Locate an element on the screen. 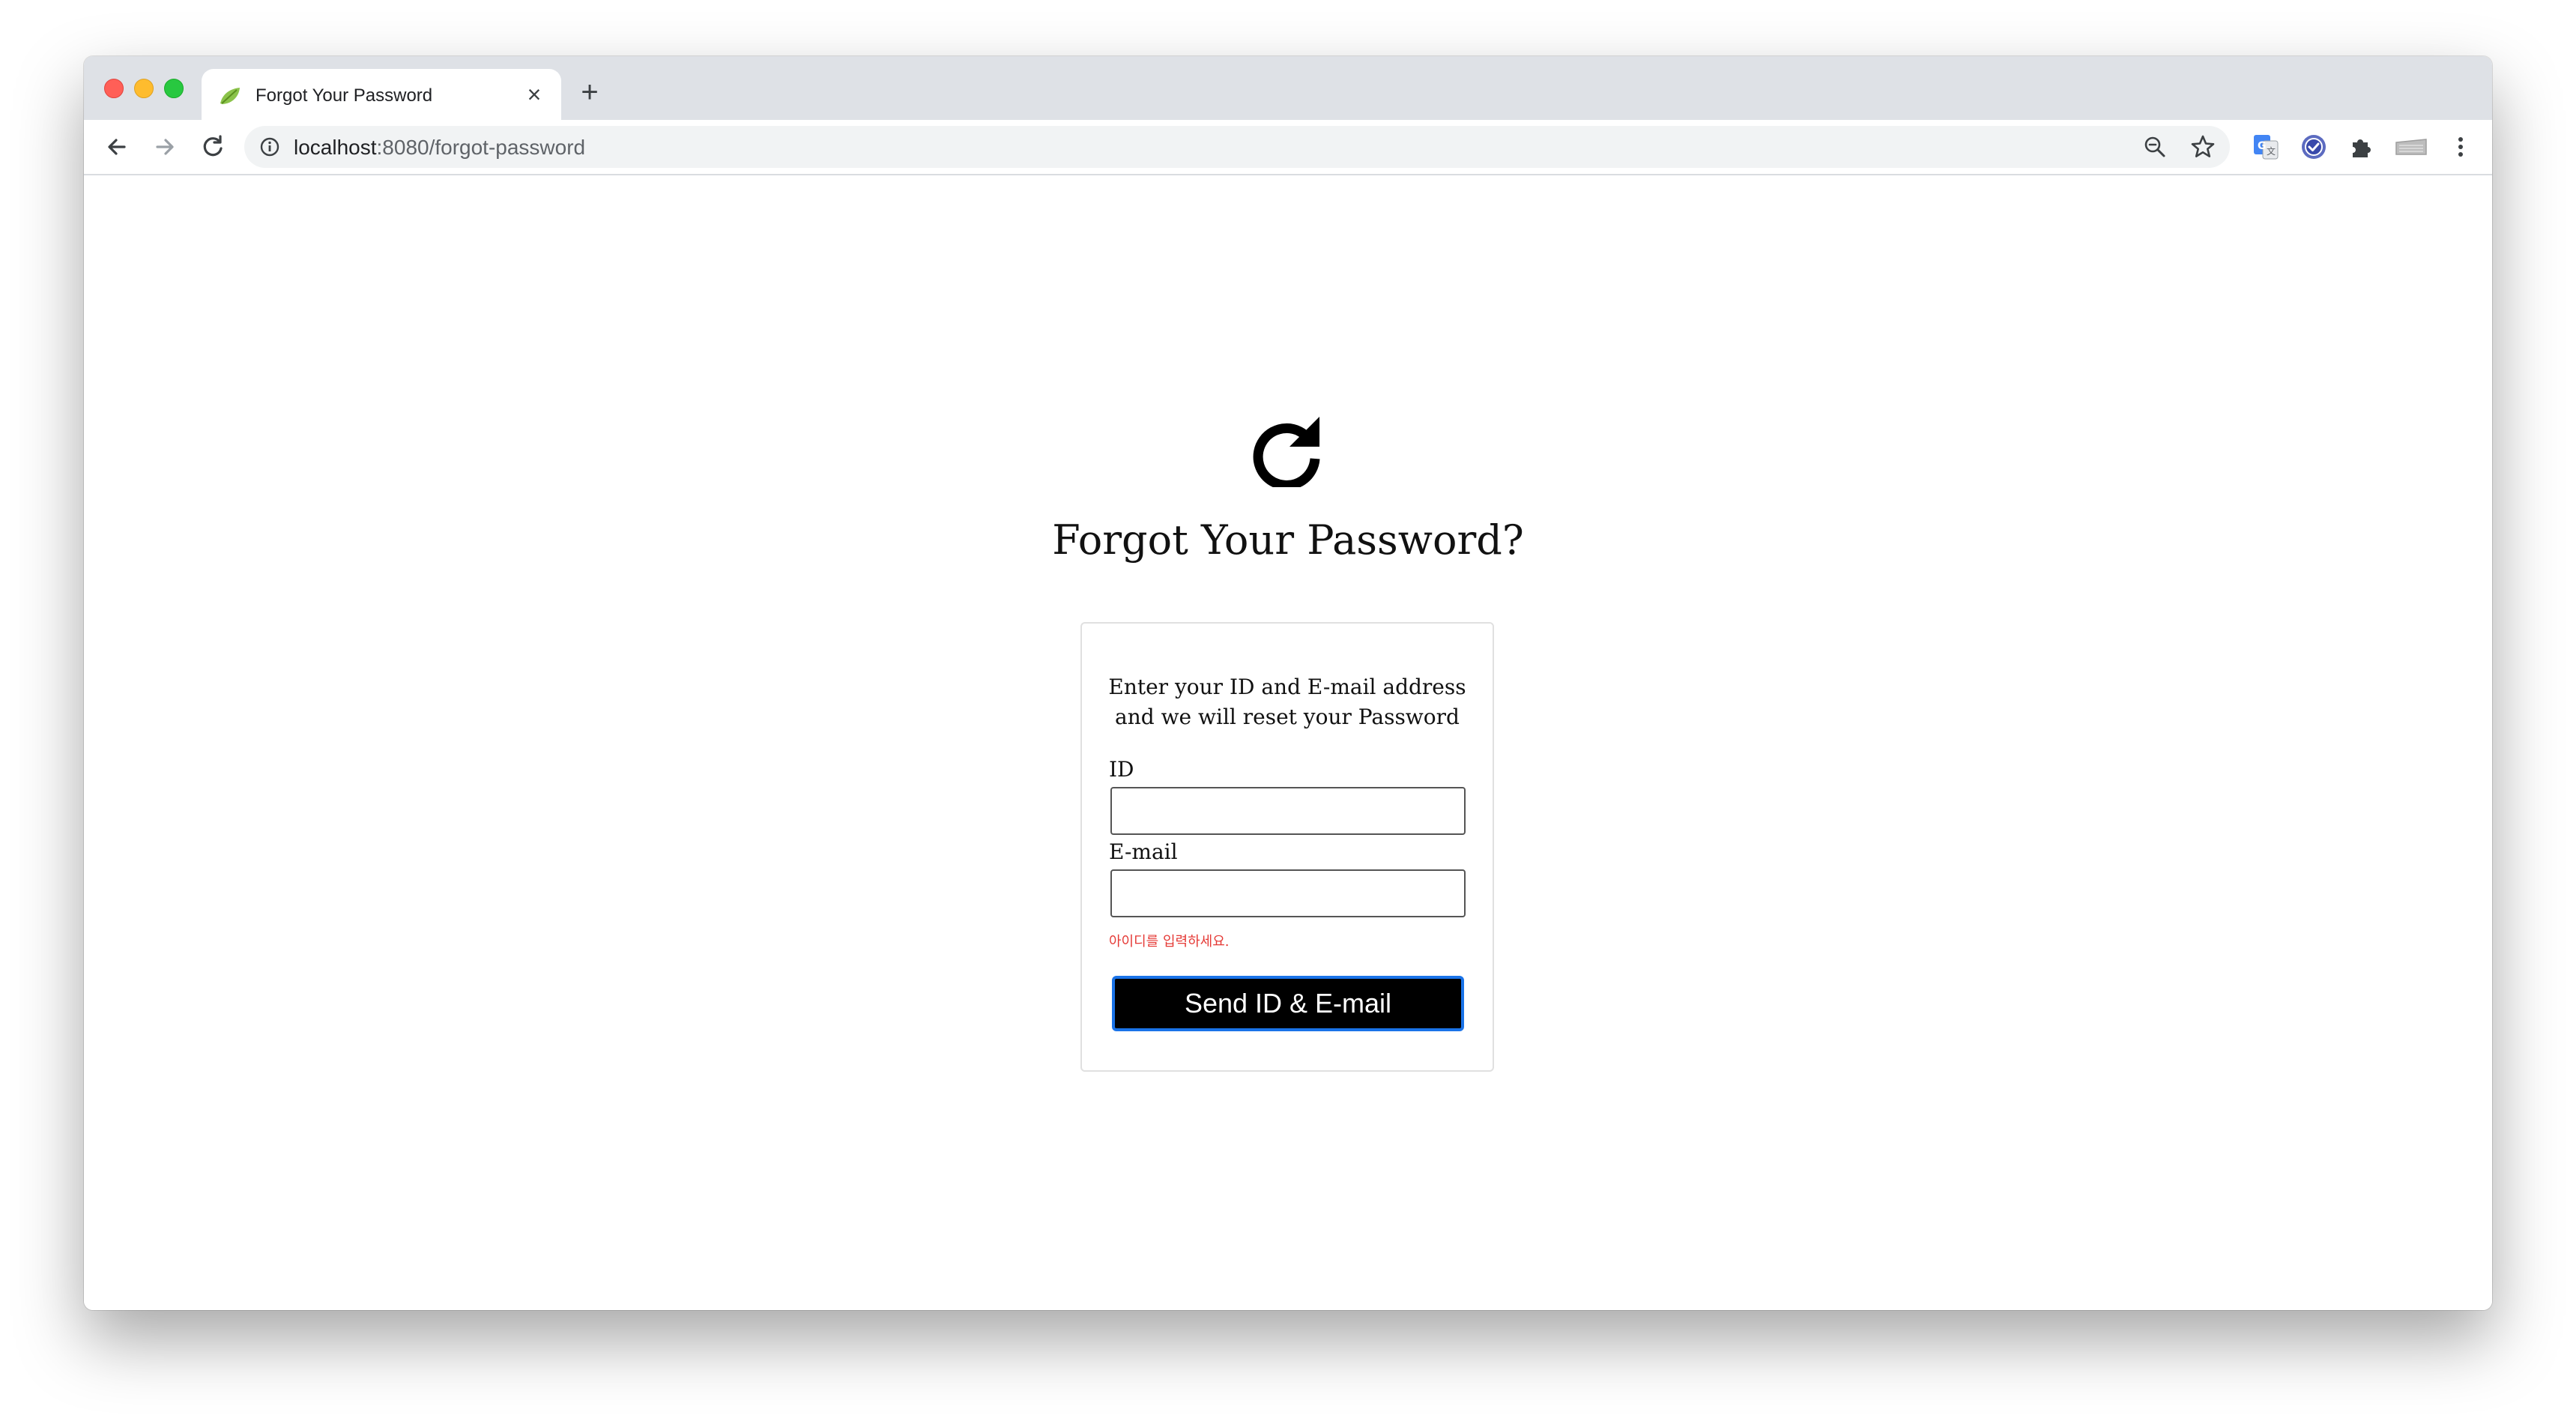 Image resolution: width=2576 pixels, height=1421 pixels. svg-text: 文 is located at coordinates (2271, 151).